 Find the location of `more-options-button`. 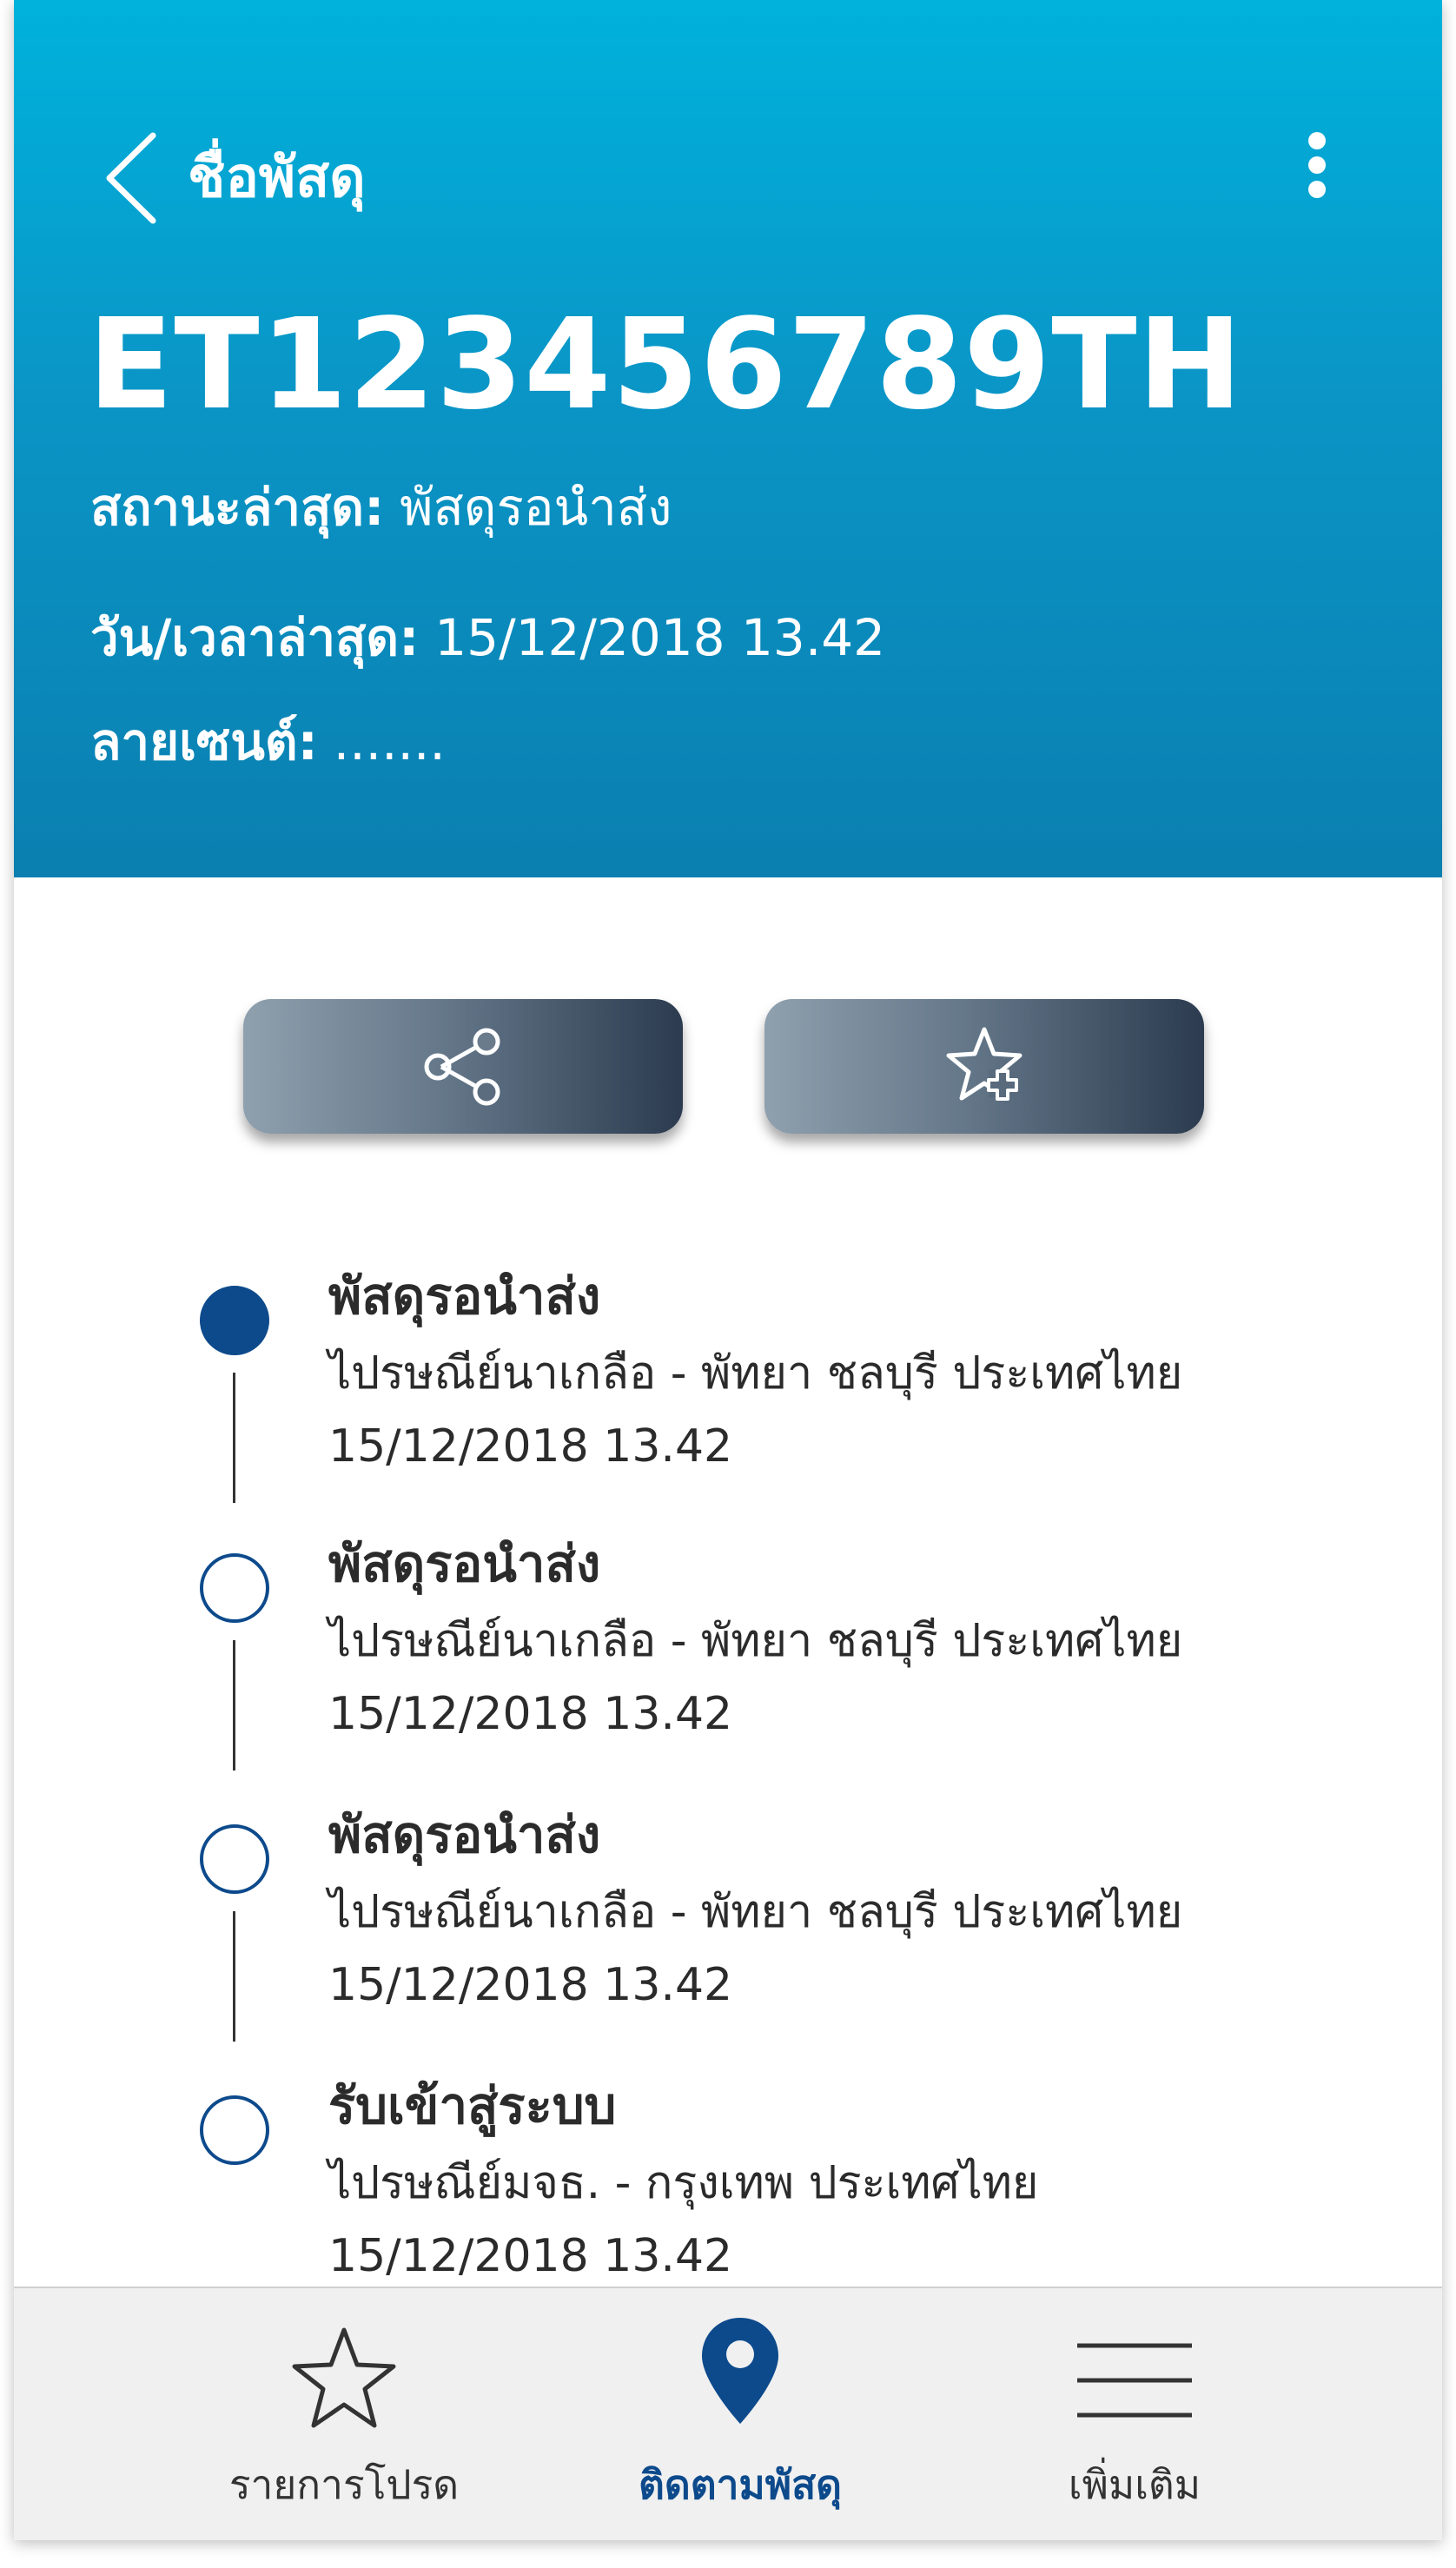

more-options-button is located at coordinates (1317, 165).